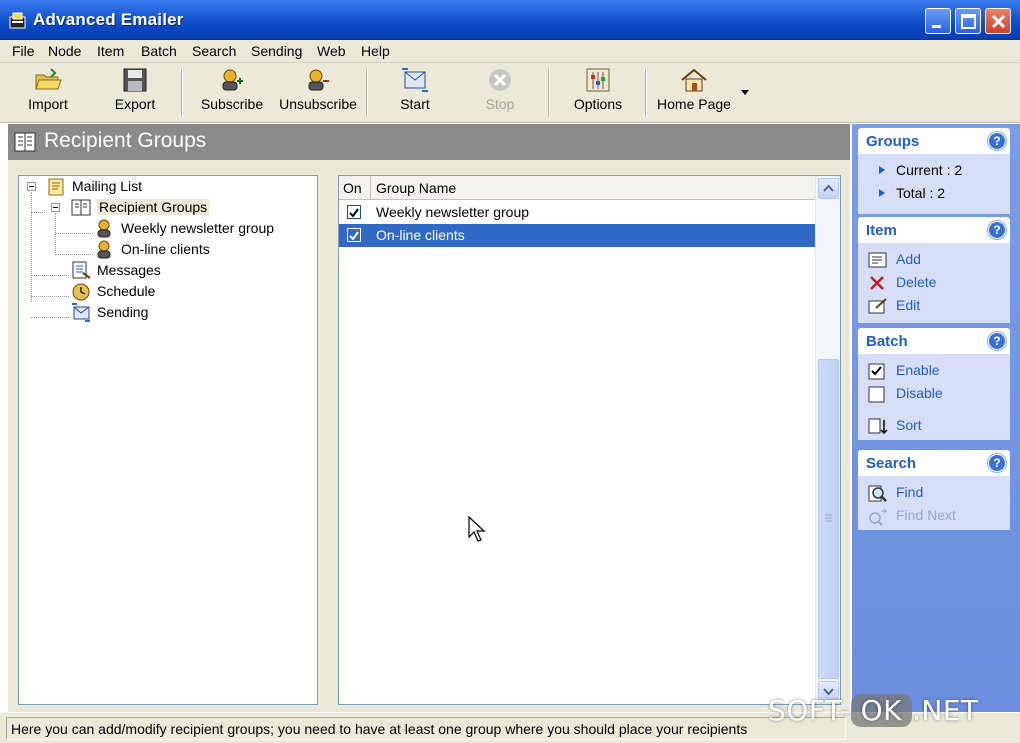  I want to click on subscribe-label: Subscribe, so click(232, 104).